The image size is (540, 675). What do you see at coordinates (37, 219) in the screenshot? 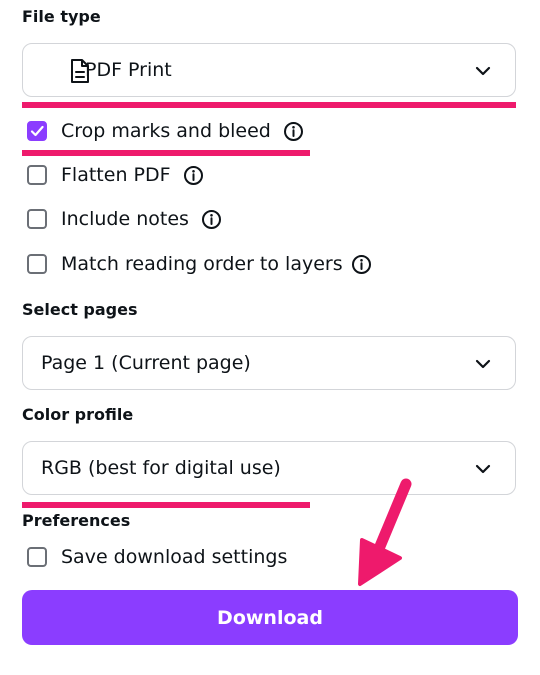
I see `include-notes-checkbox` at bounding box center [37, 219].